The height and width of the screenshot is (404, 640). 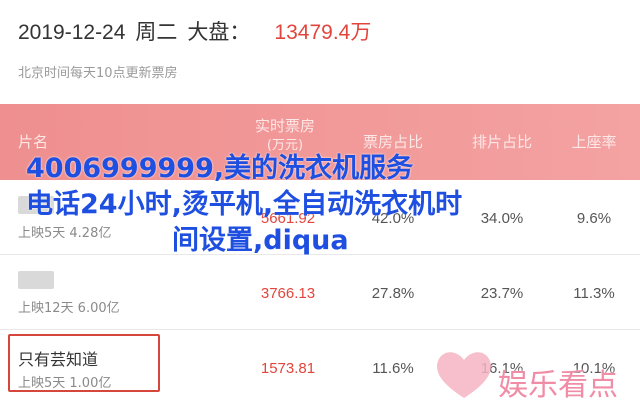 I want to click on movie-title-blurred, so click(x=36, y=280).